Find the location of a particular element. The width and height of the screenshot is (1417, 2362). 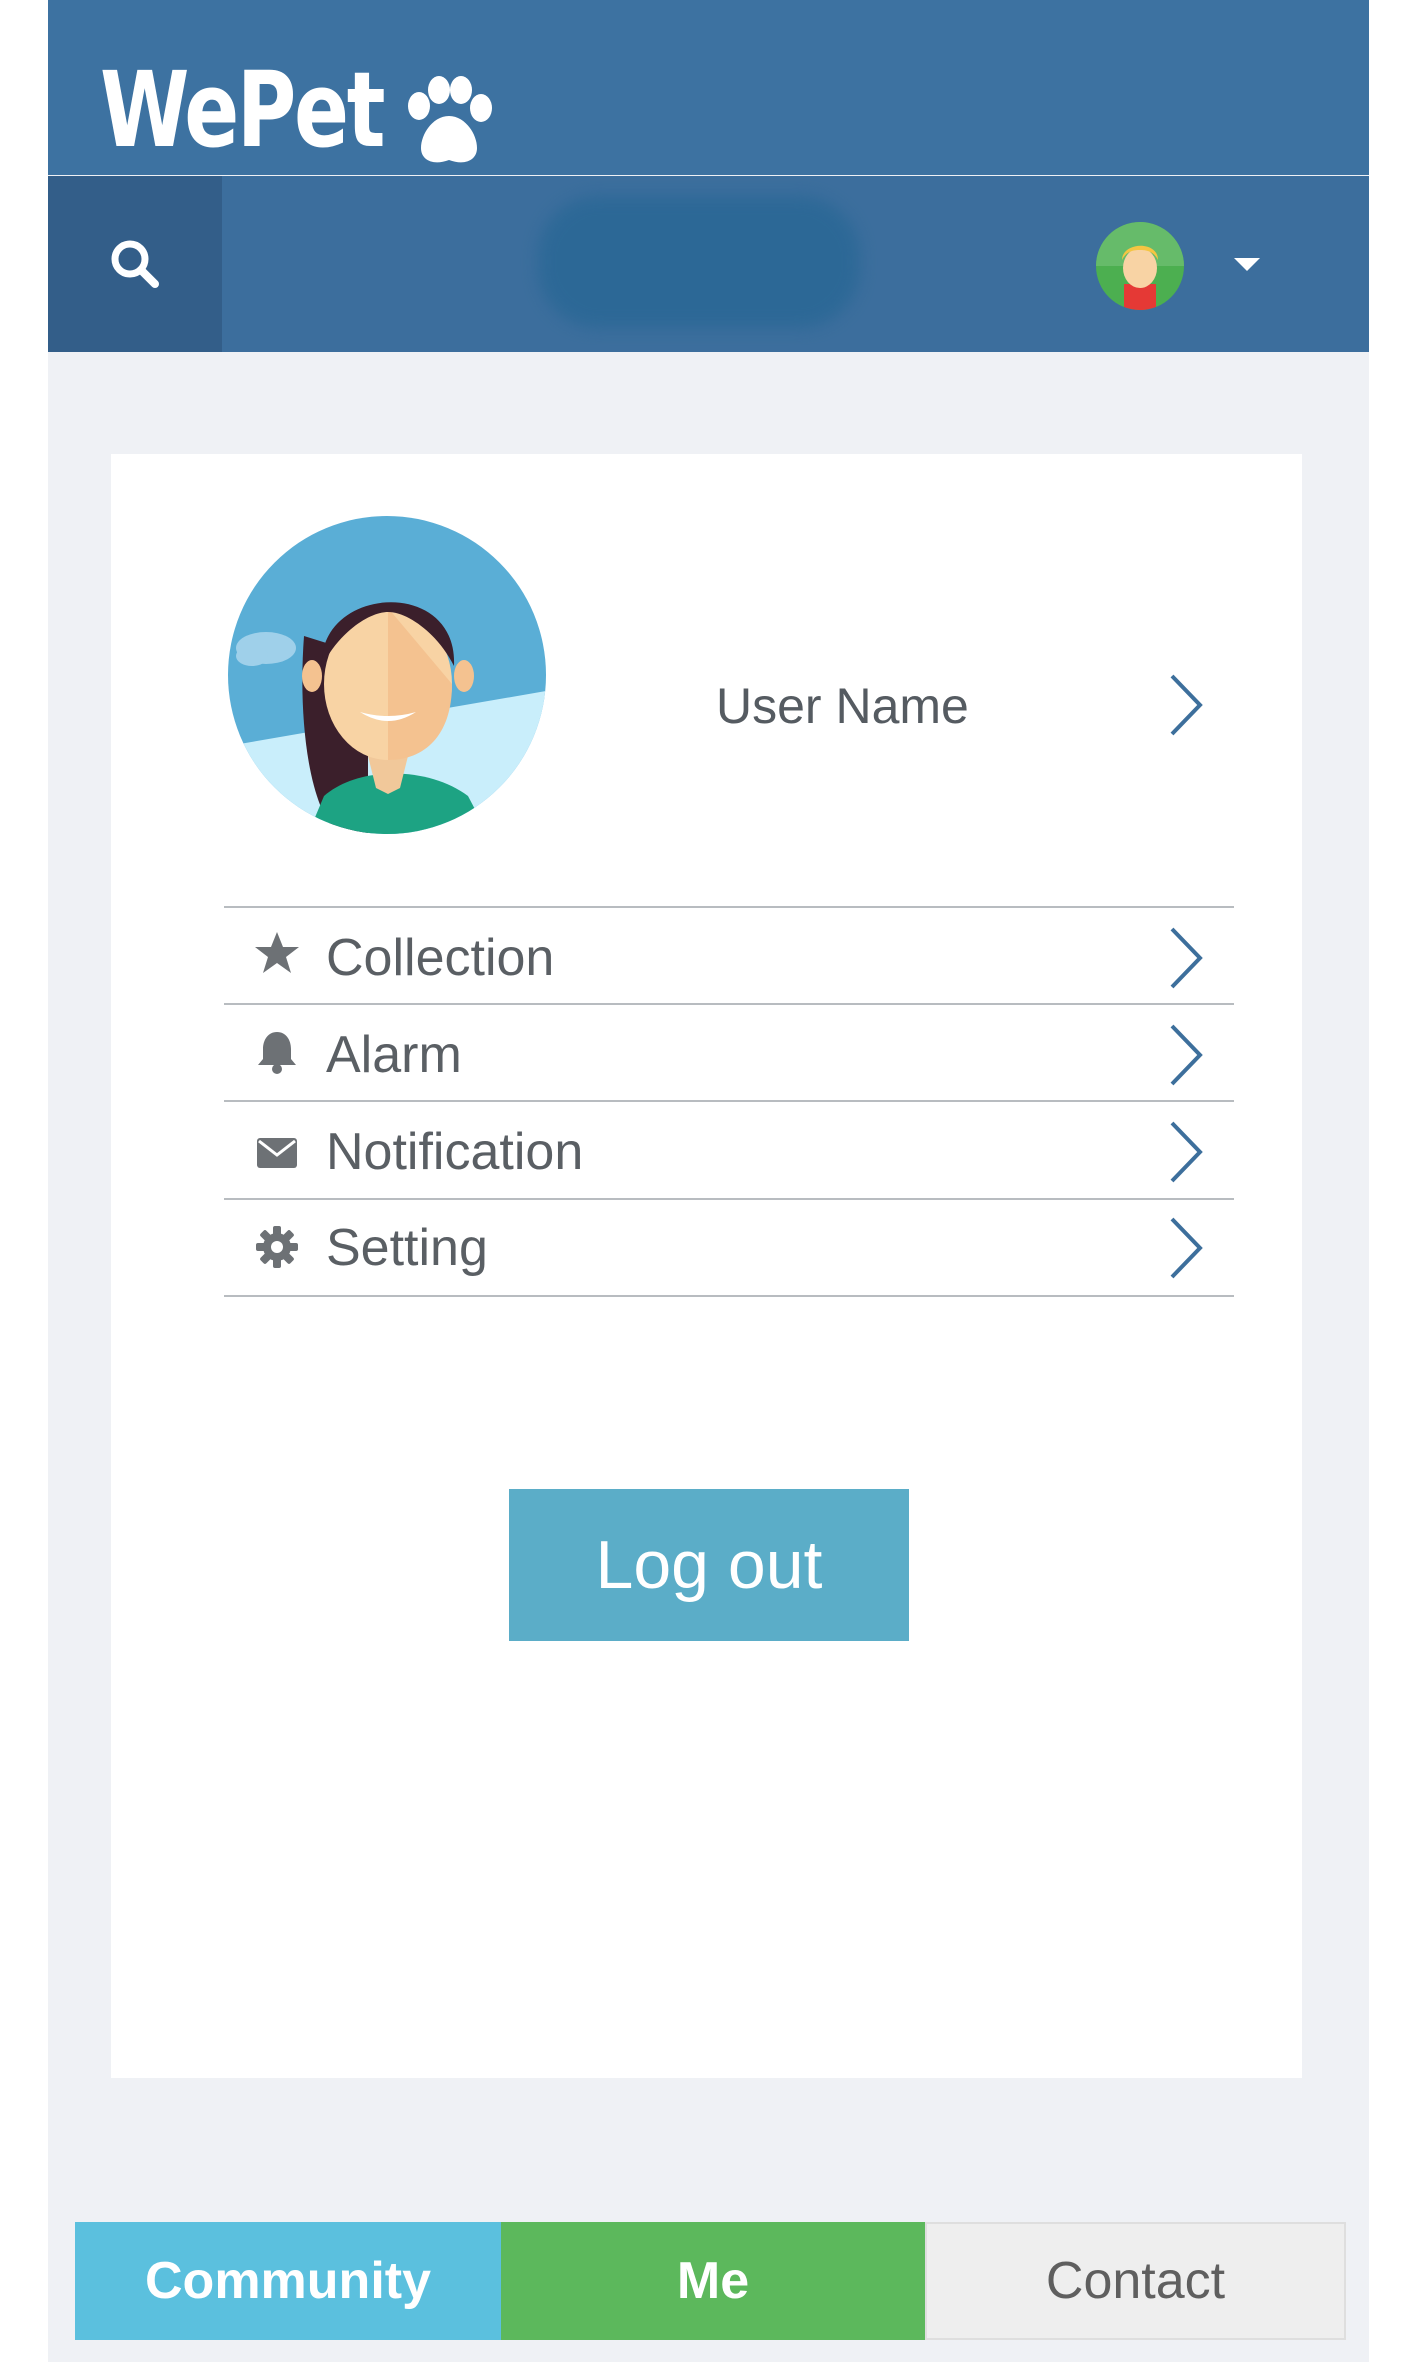

search-icon is located at coordinates (135, 264).